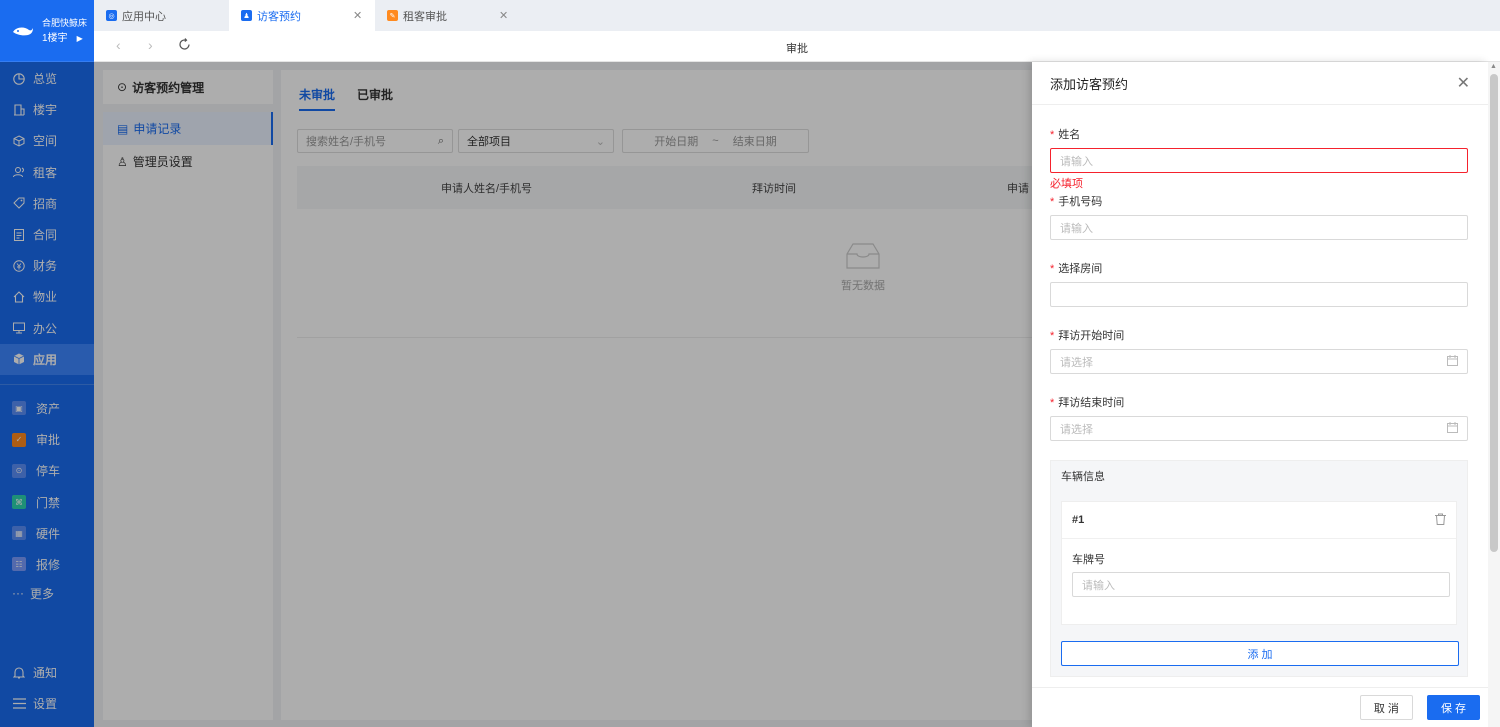 The width and height of the screenshot is (1500, 727). Describe the element at coordinates (279, 16) in the screenshot. I see `tab-label: 访客预约` at that location.